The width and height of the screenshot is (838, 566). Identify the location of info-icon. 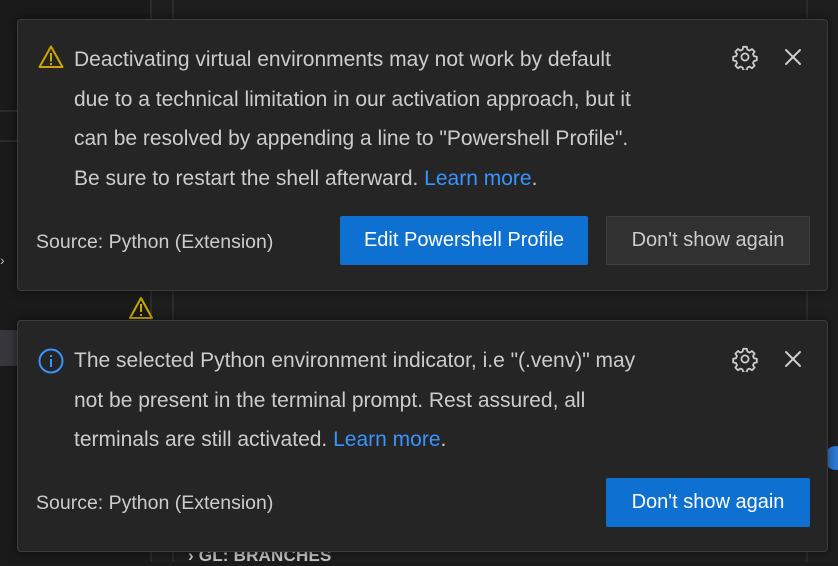
(51, 361).